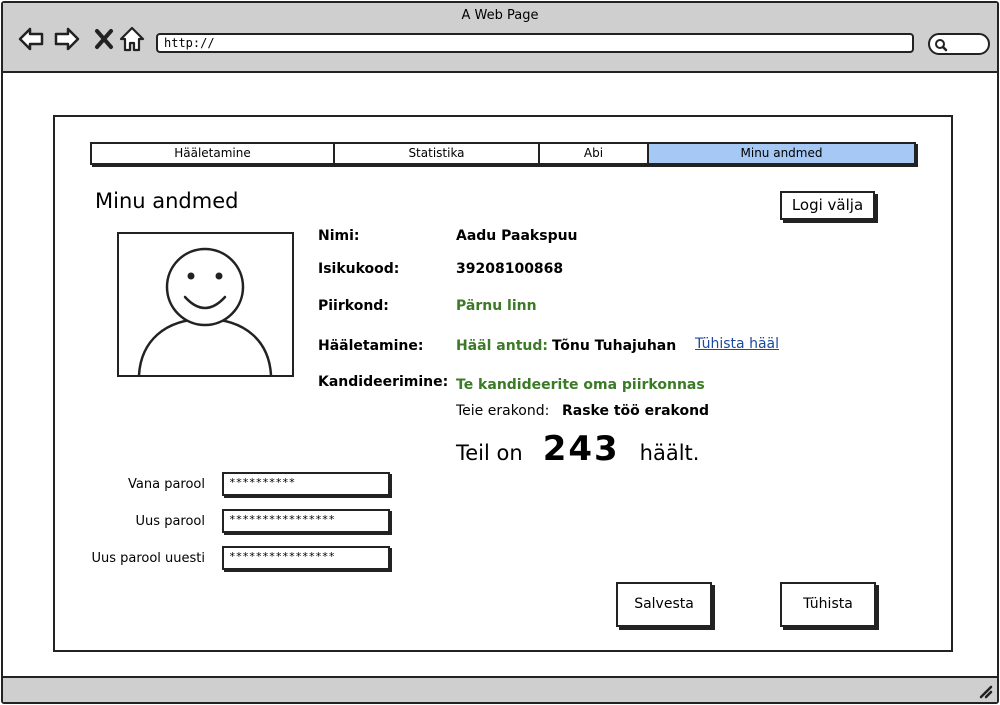 The height and width of the screenshot is (705, 1000). What do you see at coordinates (167, 201) in the screenshot?
I see `page-title: Minu andmed` at bounding box center [167, 201].